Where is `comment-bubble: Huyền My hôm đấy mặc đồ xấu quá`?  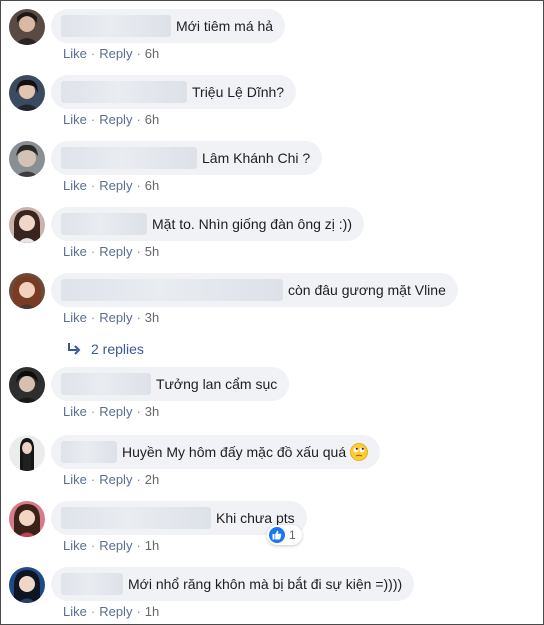
comment-bubble: Huyền My hôm đấy mặc đồ xấu quá is located at coordinates (216, 452).